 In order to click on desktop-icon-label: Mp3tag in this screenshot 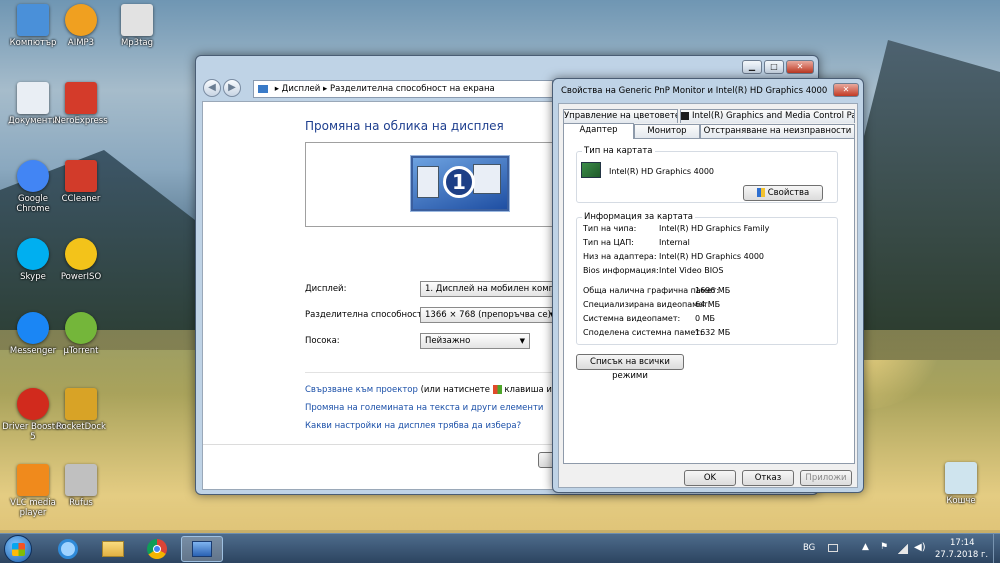, I will do `click(137, 43)`.